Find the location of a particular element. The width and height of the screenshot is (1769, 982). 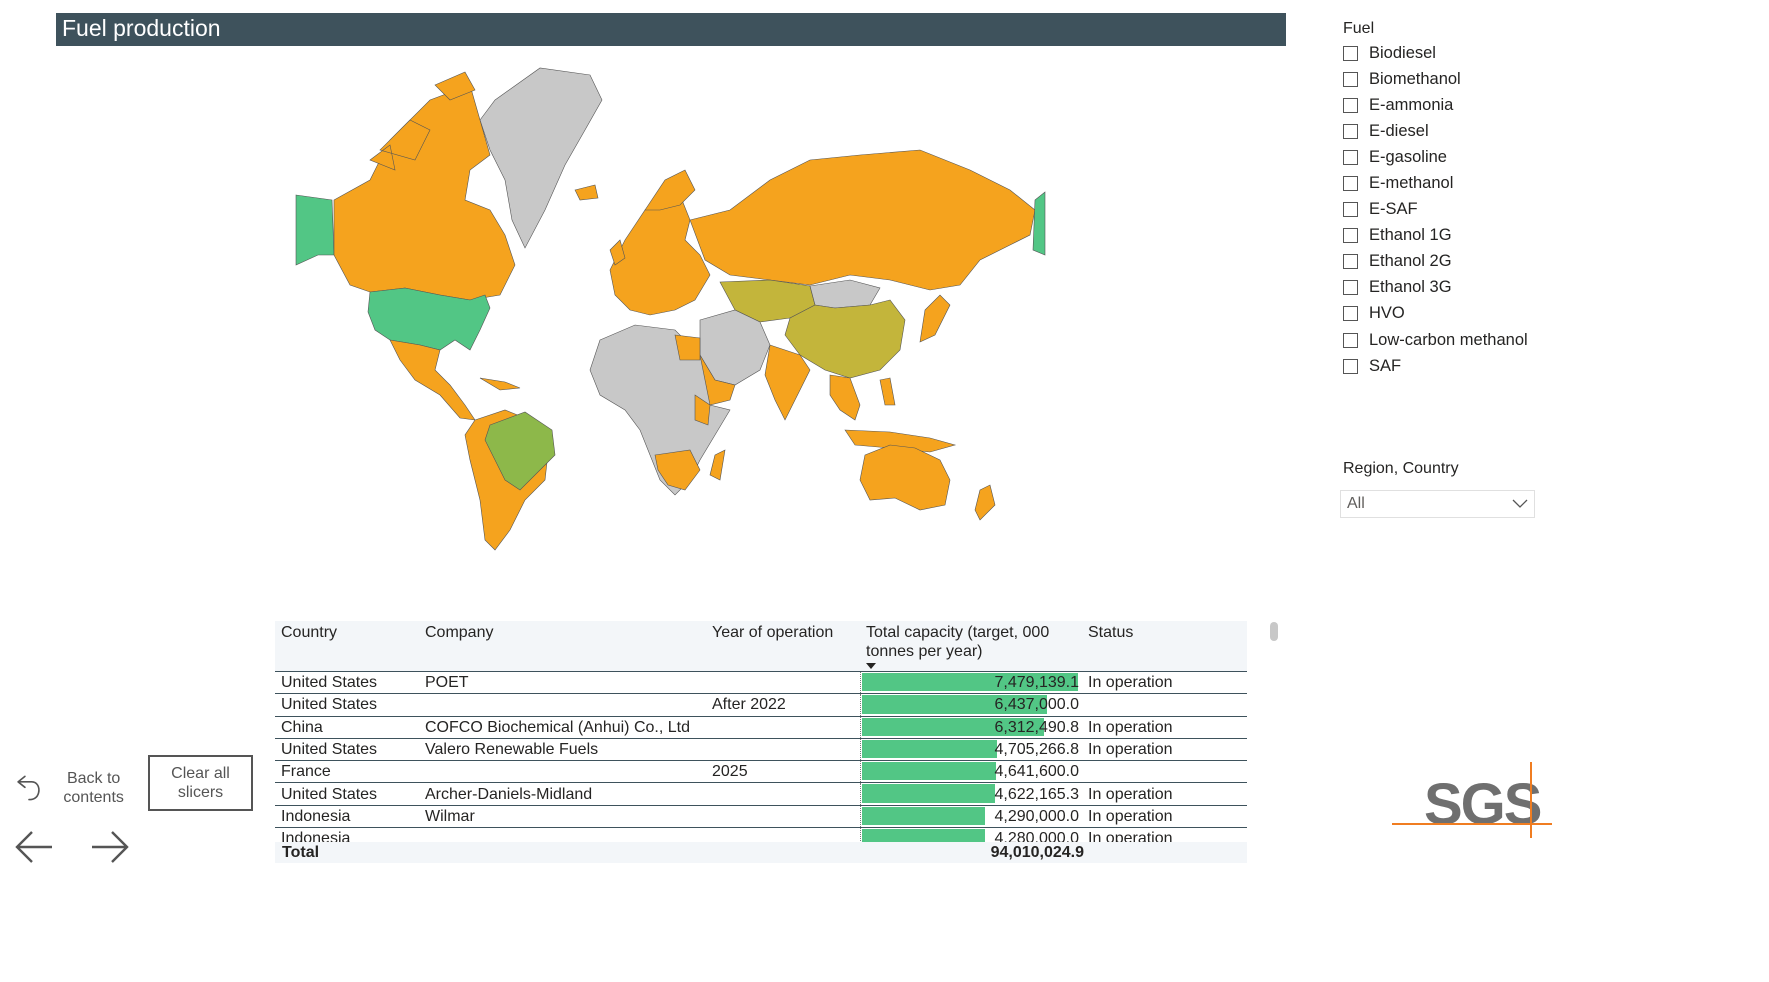

fuel-option-label: Ethanol 2G is located at coordinates (1410, 261).